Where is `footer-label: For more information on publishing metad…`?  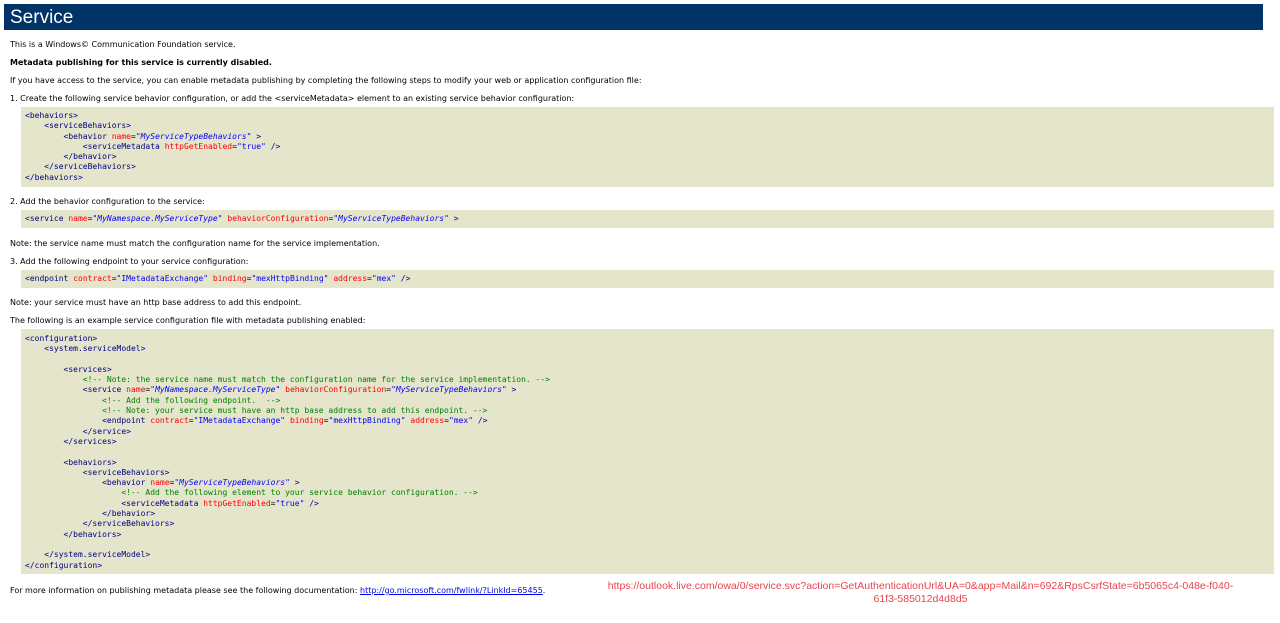 footer-label: For more information on publishing metad… is located at coordinates (185, 590).